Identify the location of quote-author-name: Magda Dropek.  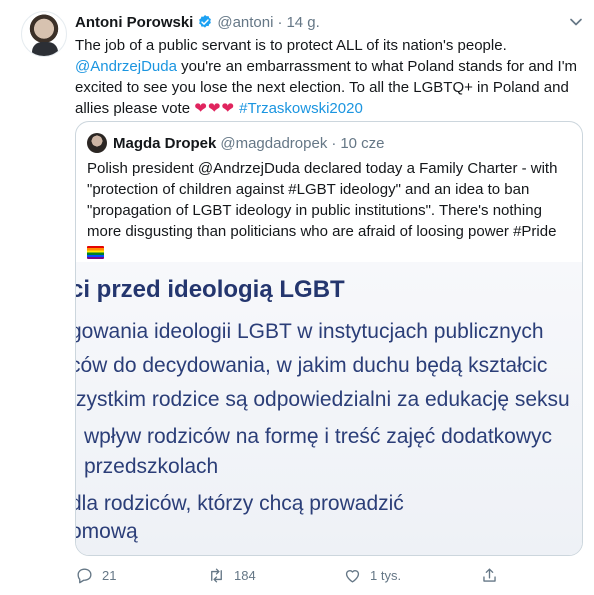
(164, 143).